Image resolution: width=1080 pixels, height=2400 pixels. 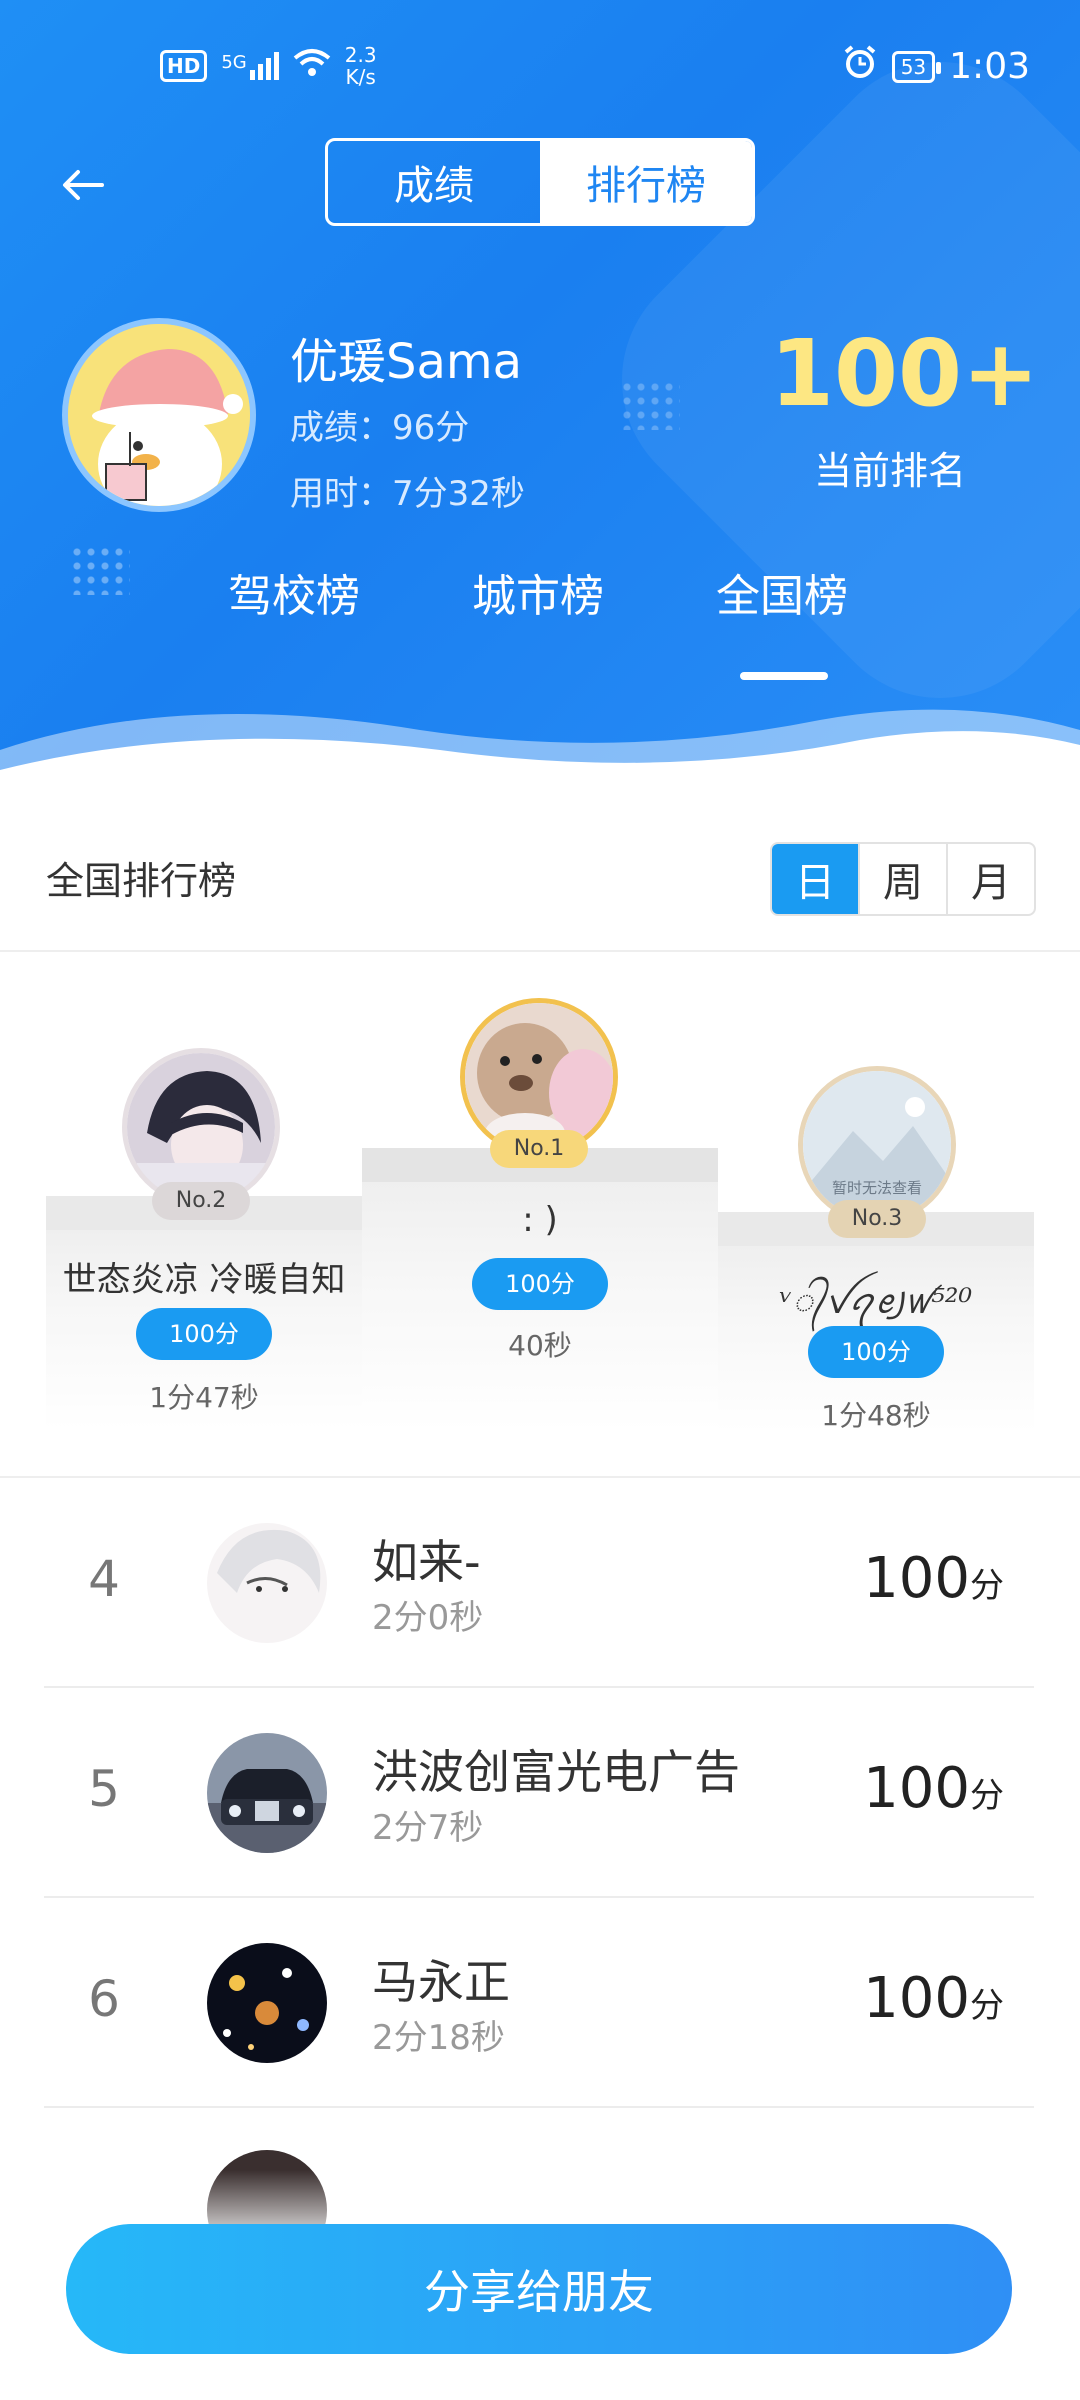 What do you see at coordinates (650, 405) in the screenshot?
I see `dot-pattern-decoration` at bounding box center [650, 405].